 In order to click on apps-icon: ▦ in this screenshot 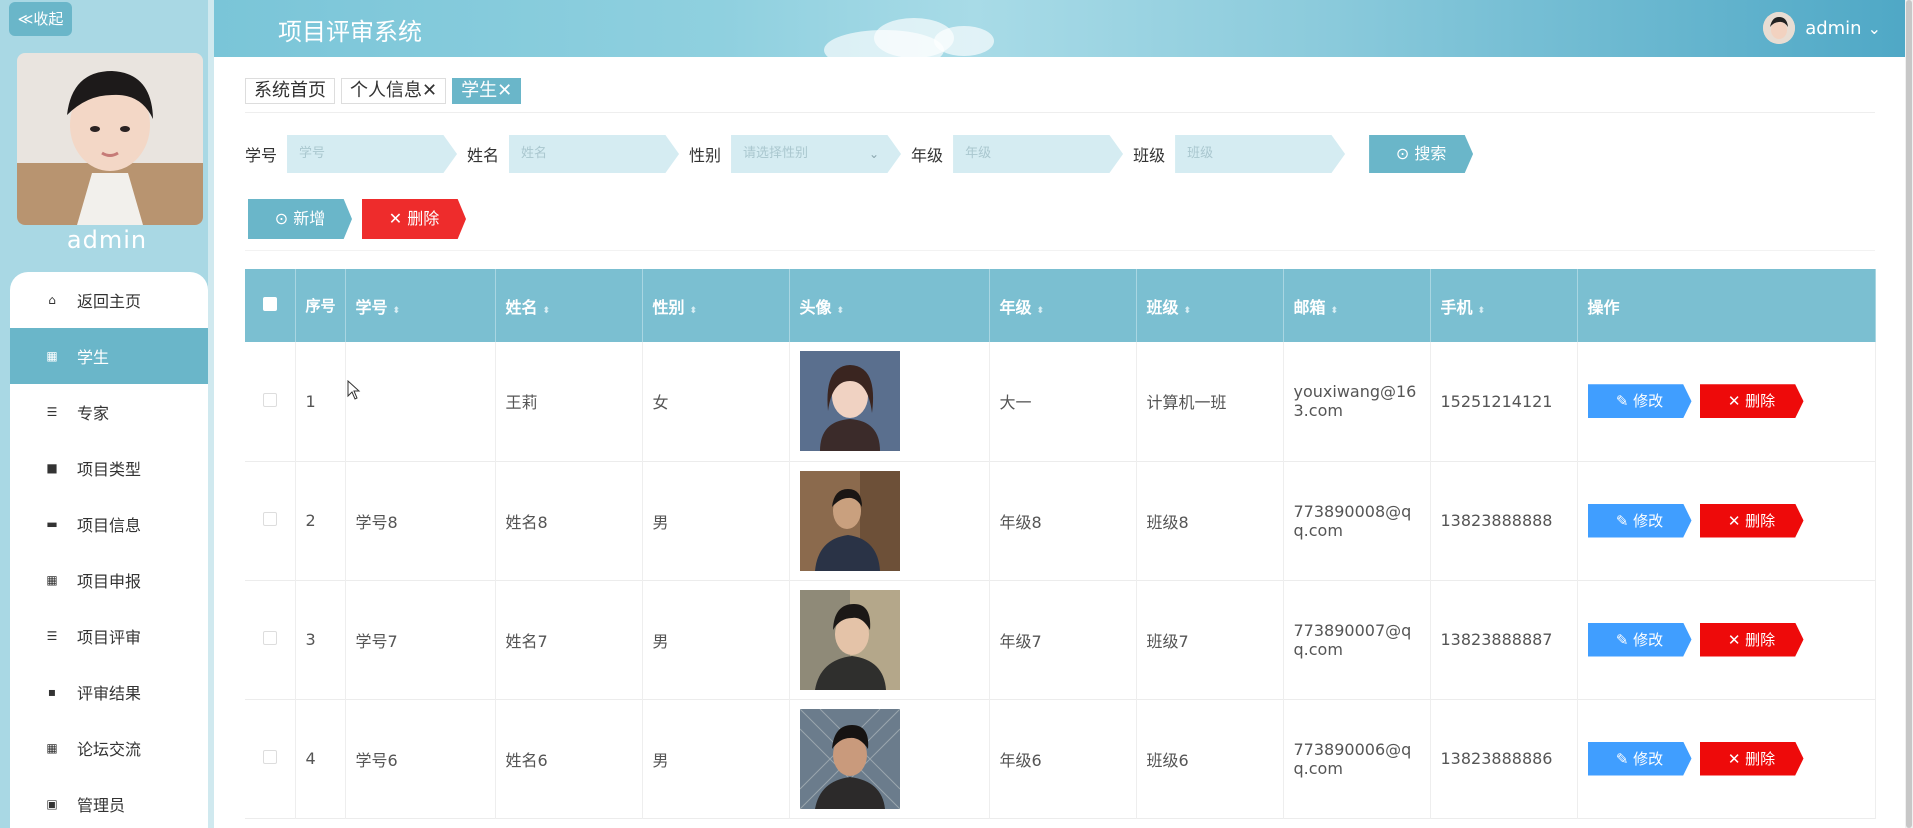, I will do `click(52, 580)`.